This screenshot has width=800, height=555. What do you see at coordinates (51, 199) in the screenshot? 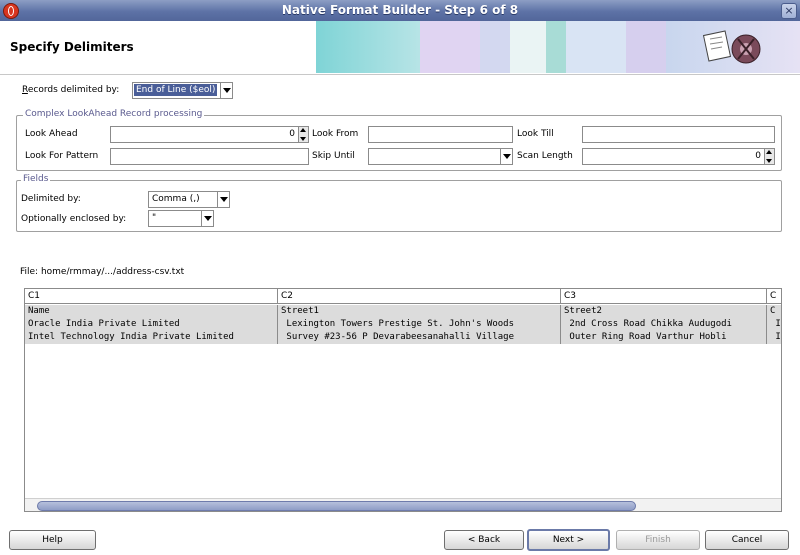
I see `delimited-by-label: Delimited by:` at bounding box center [51, 199].